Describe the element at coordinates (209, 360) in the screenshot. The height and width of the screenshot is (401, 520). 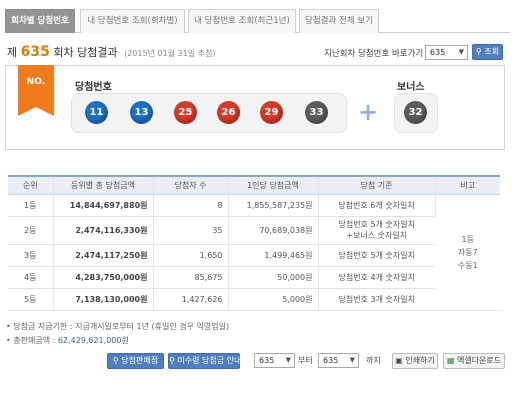
I see `unclaimed-prize-label: 미수령 당첨금 안내` at that location.